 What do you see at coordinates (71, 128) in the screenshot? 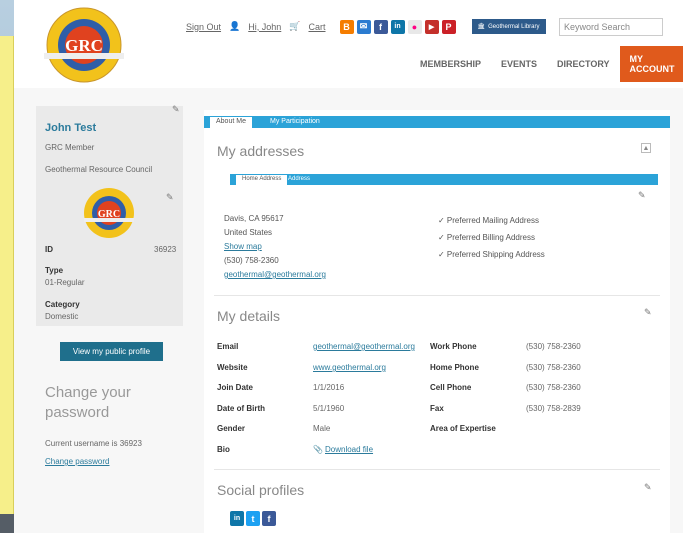
I see `profile-name: John Test` at bounding box center [71, 128].